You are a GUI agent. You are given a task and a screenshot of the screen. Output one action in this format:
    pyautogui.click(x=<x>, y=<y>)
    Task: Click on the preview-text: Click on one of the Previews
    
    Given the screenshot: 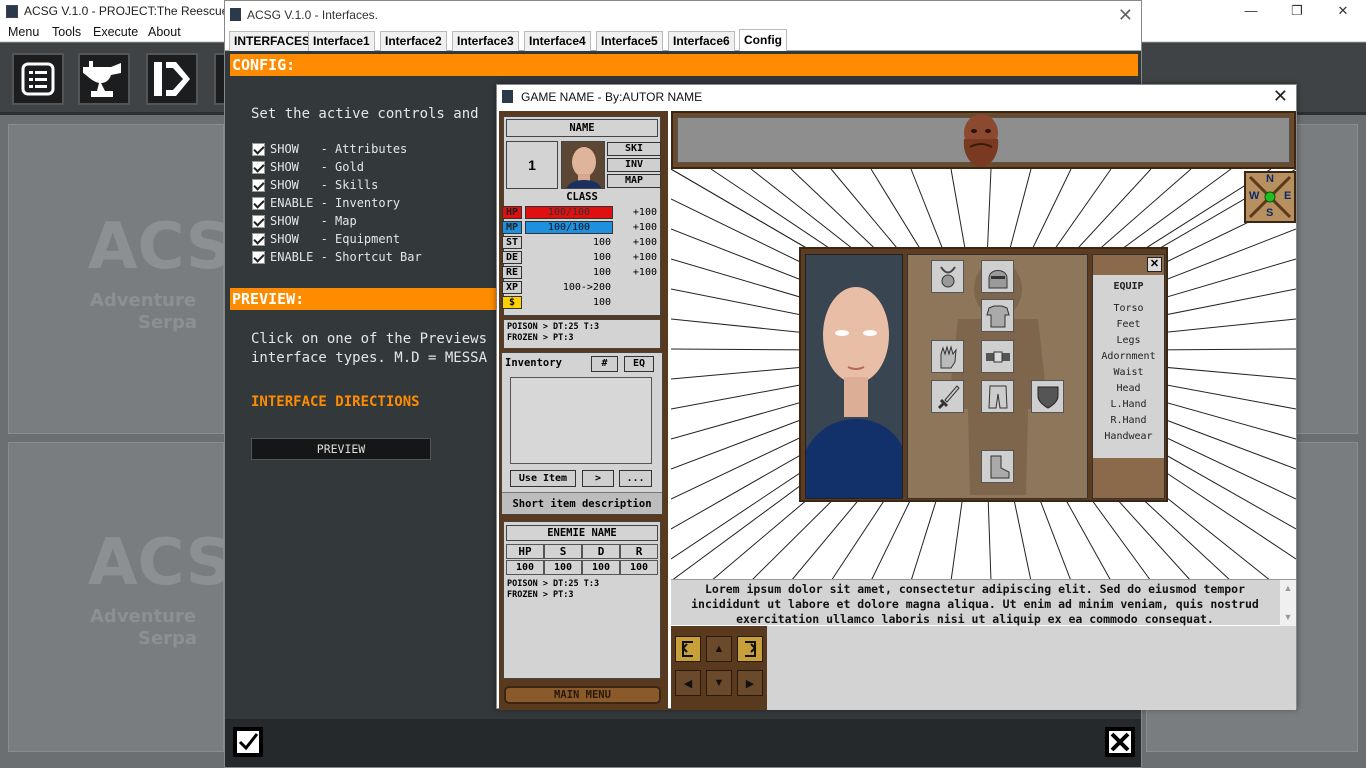 What is the action you would take?
    pyautogui.click(x=369, y=339)
    